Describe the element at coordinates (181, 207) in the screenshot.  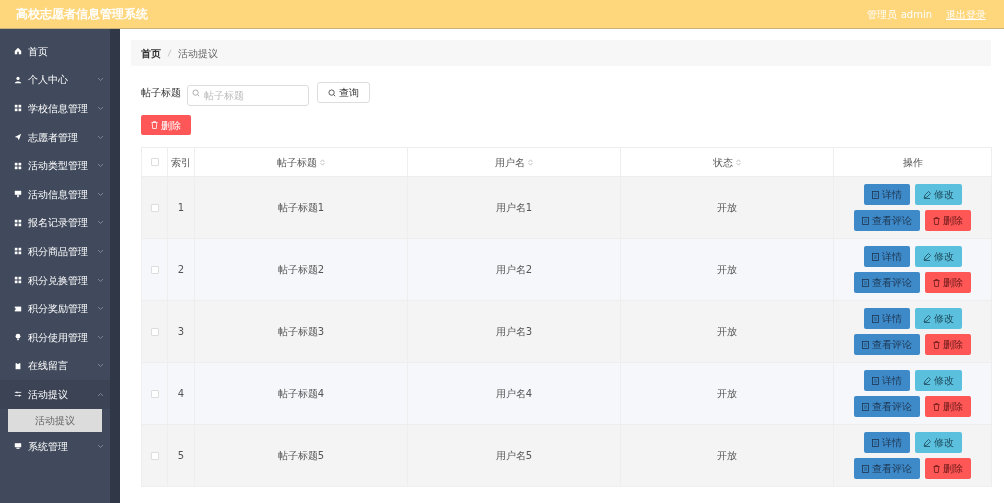
I see `table-cell: 1` at that location.